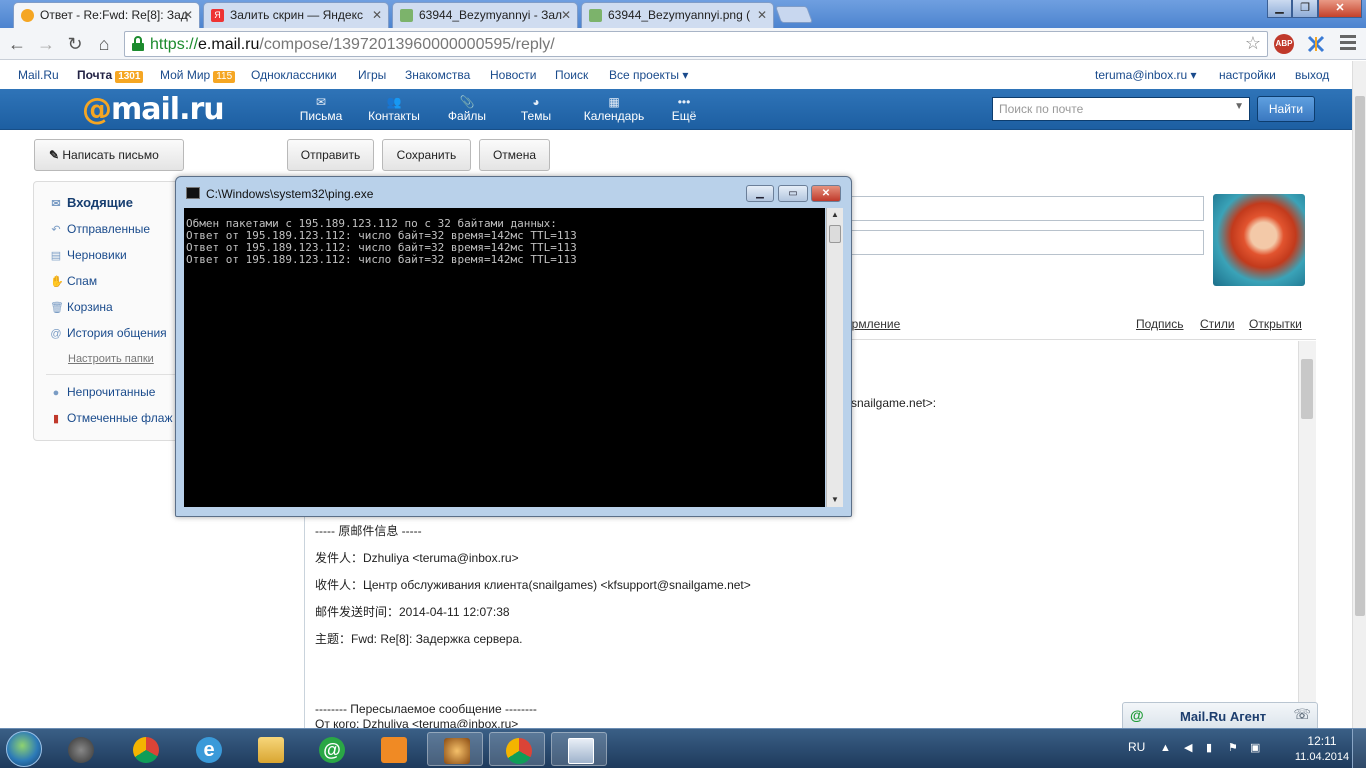 This screenshot has width=1366, height=768. Describe the element at coordinates (24, 749) in the screenshot. I see `start-button` at that location.